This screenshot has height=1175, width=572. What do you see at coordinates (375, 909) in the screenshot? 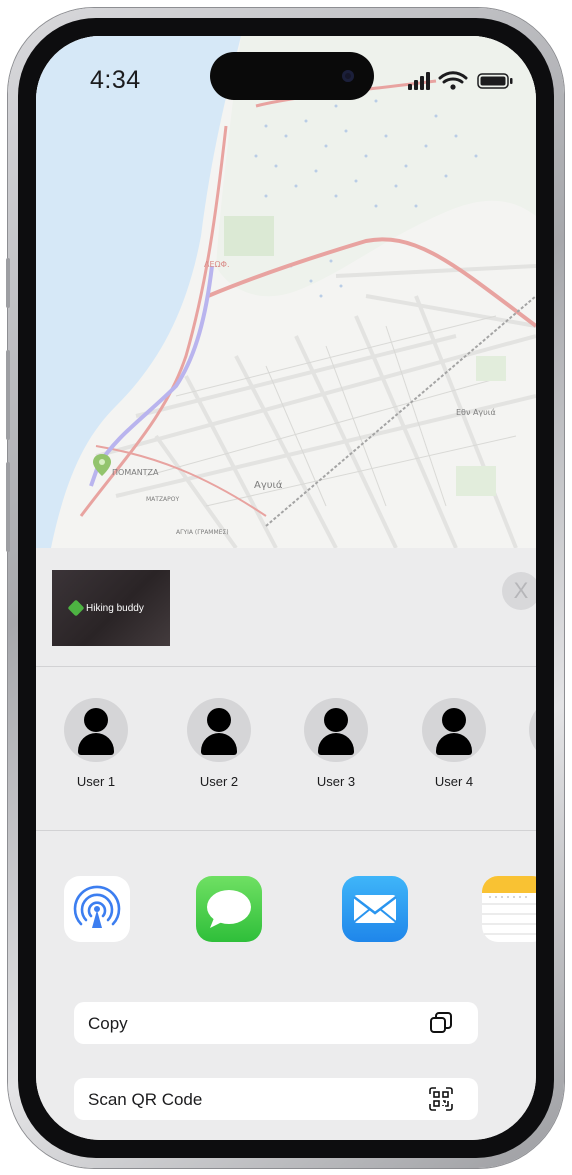
I see `mail-icon` at bounding box center [375, 909].